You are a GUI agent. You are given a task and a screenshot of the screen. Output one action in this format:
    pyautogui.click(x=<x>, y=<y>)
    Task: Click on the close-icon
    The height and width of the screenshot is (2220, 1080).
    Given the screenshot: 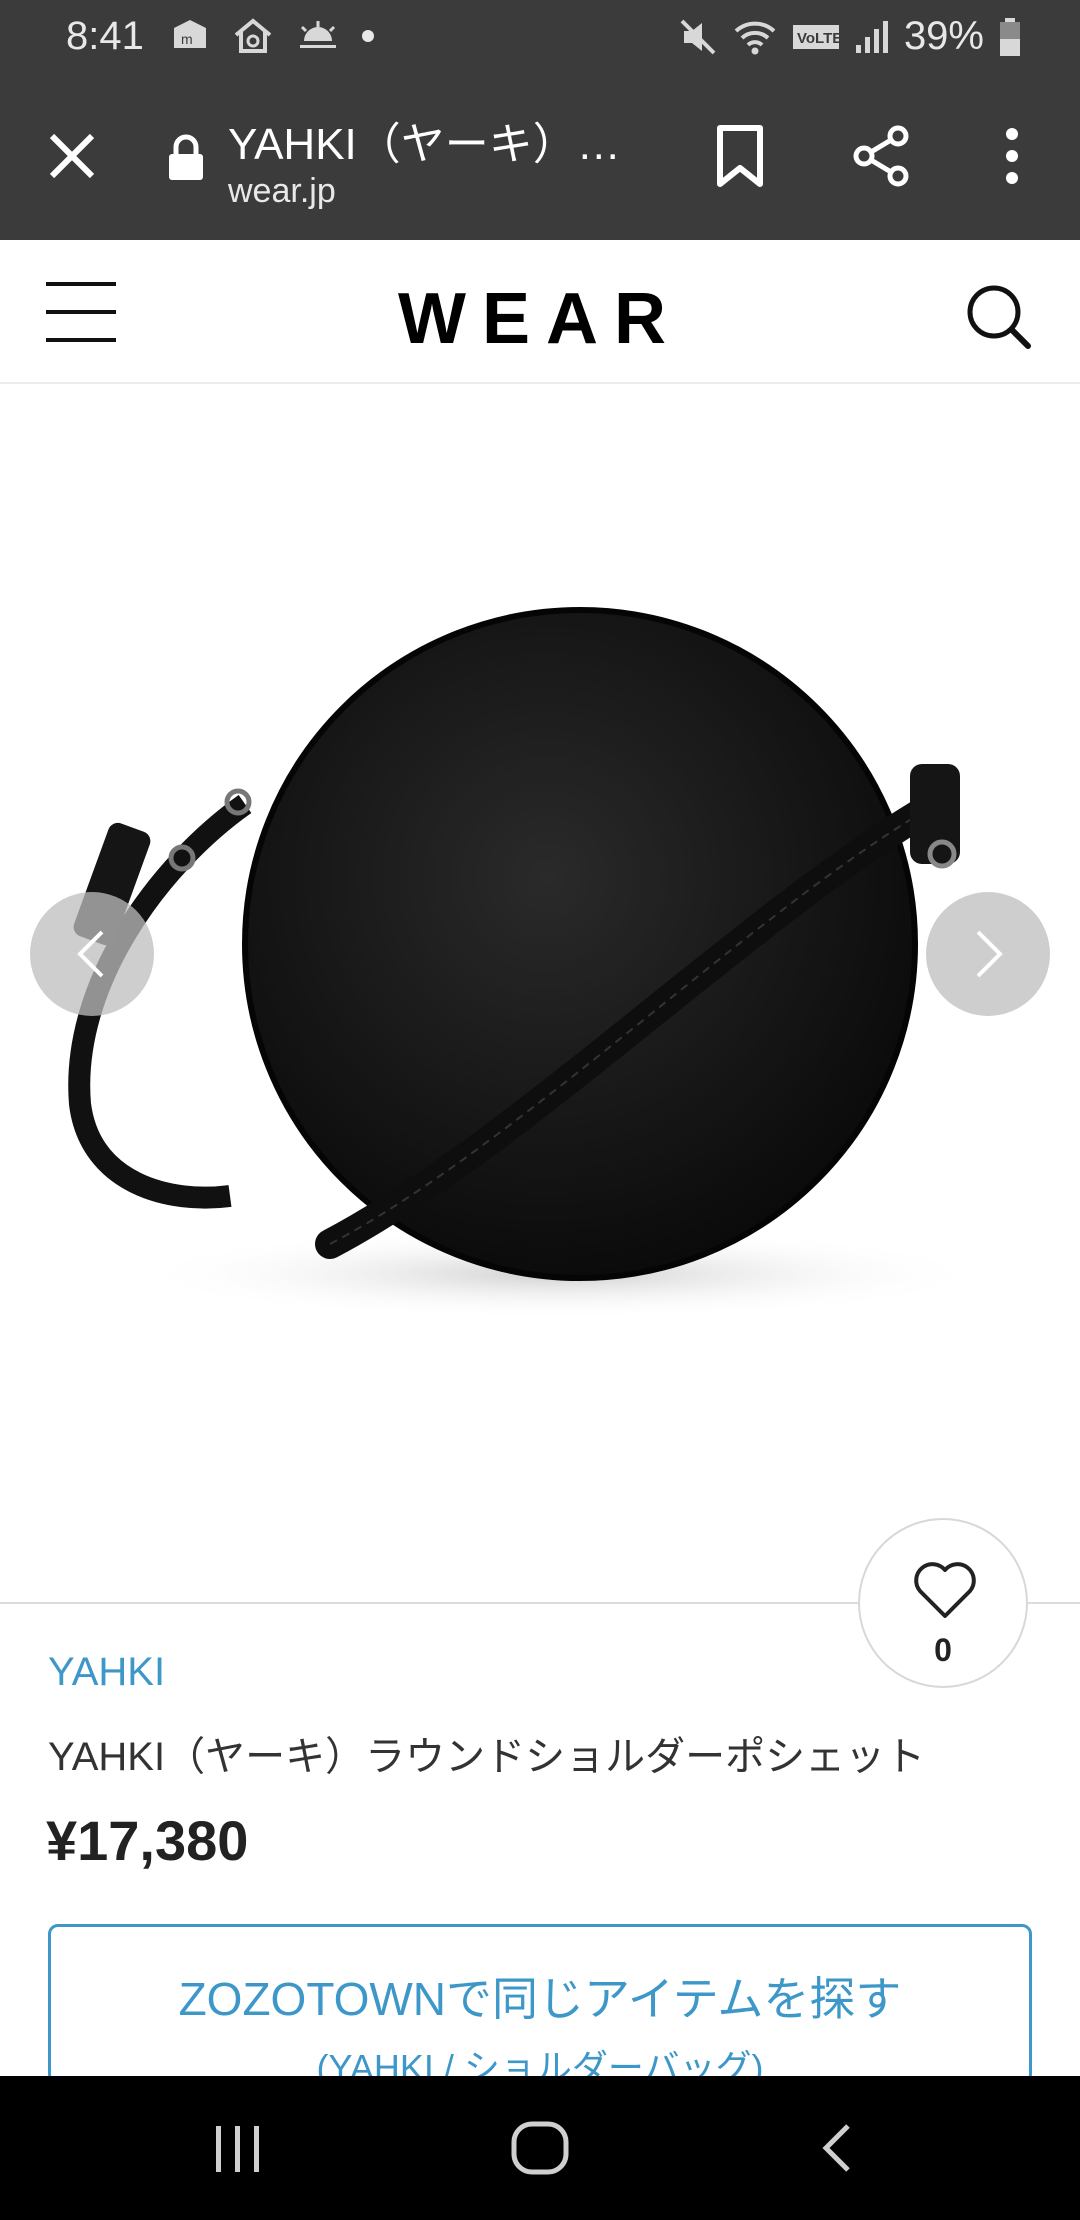 What is the action you would take?
    pyautogui.click(x=72, y=156)
    